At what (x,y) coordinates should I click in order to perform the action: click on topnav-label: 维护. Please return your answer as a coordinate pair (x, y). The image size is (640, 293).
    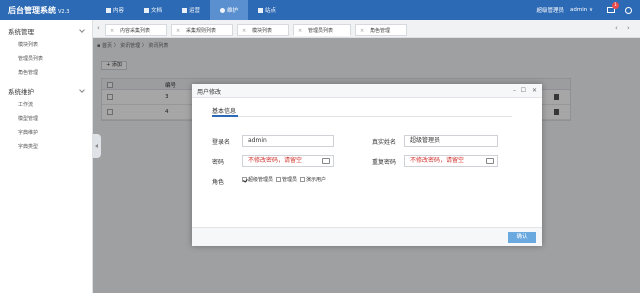
    Looking at the image, I should click on (232, 11).